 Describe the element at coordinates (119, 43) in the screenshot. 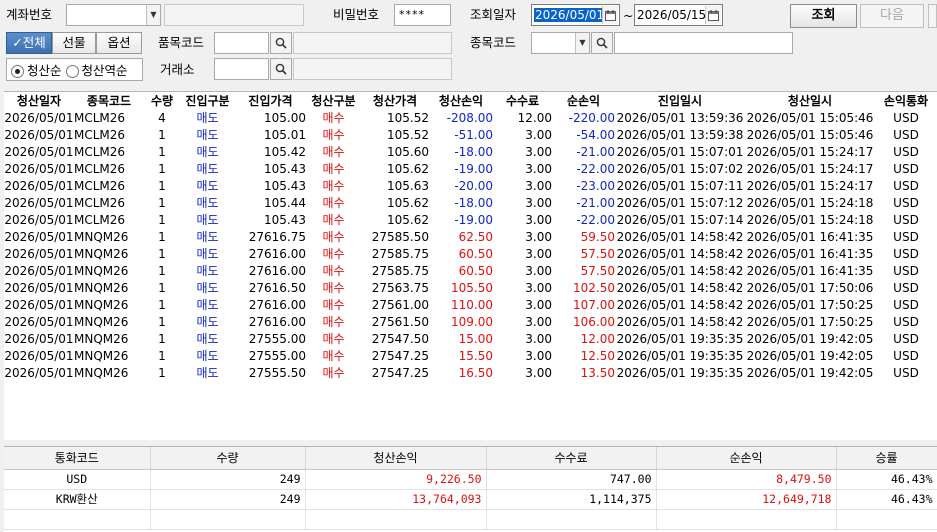

I see `segment-options: 옵션` at that location.